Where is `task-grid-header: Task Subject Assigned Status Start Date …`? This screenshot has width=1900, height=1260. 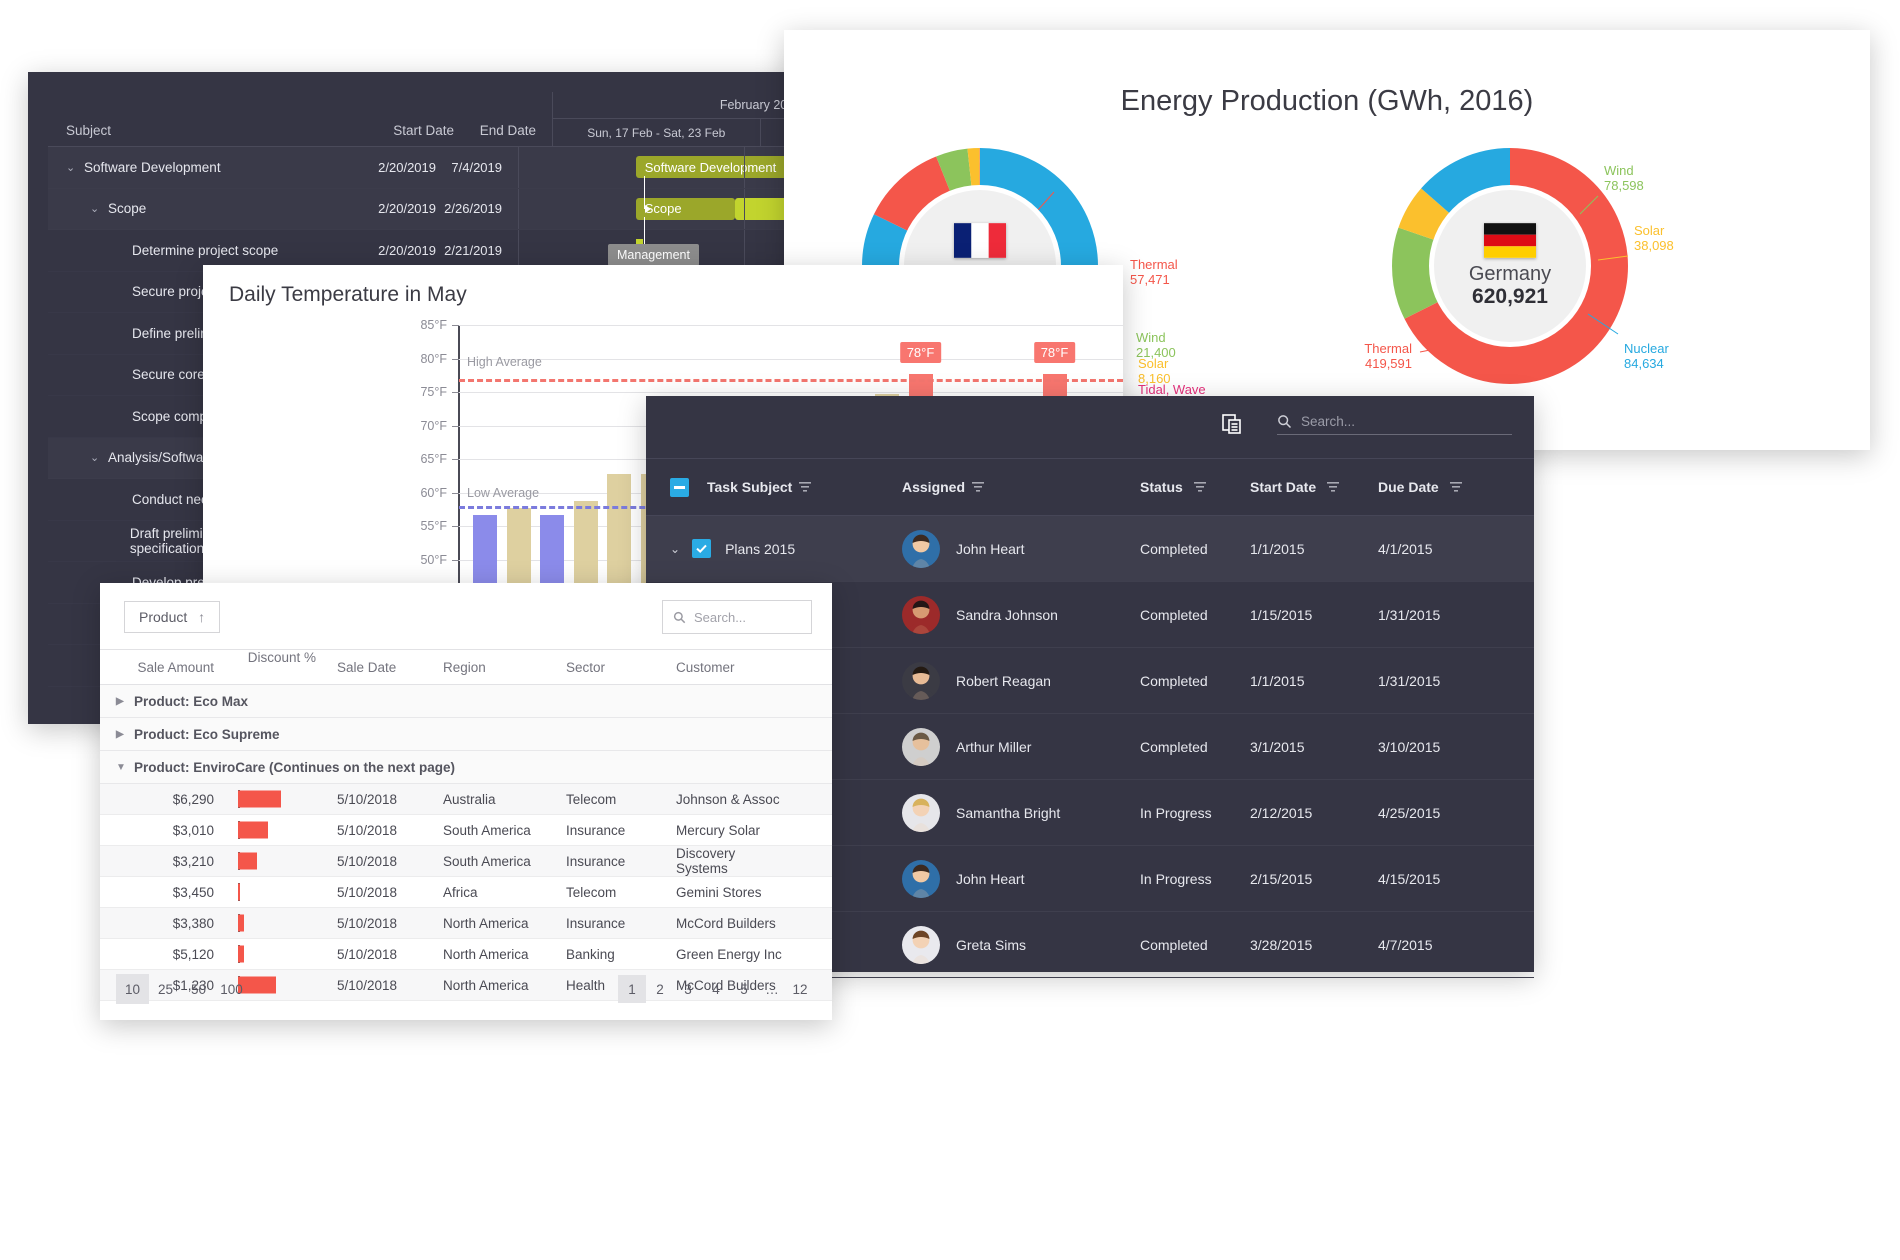
task-grid-header: Task Subject Assigned Status Start Date … is located at coordinates (1090, 487).